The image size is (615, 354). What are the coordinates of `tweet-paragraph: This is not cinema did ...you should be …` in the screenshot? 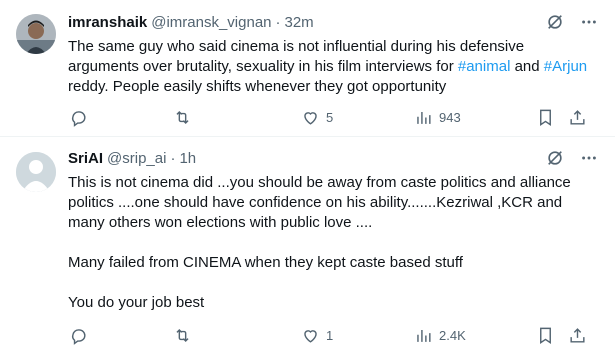 It's located at (319, 202).